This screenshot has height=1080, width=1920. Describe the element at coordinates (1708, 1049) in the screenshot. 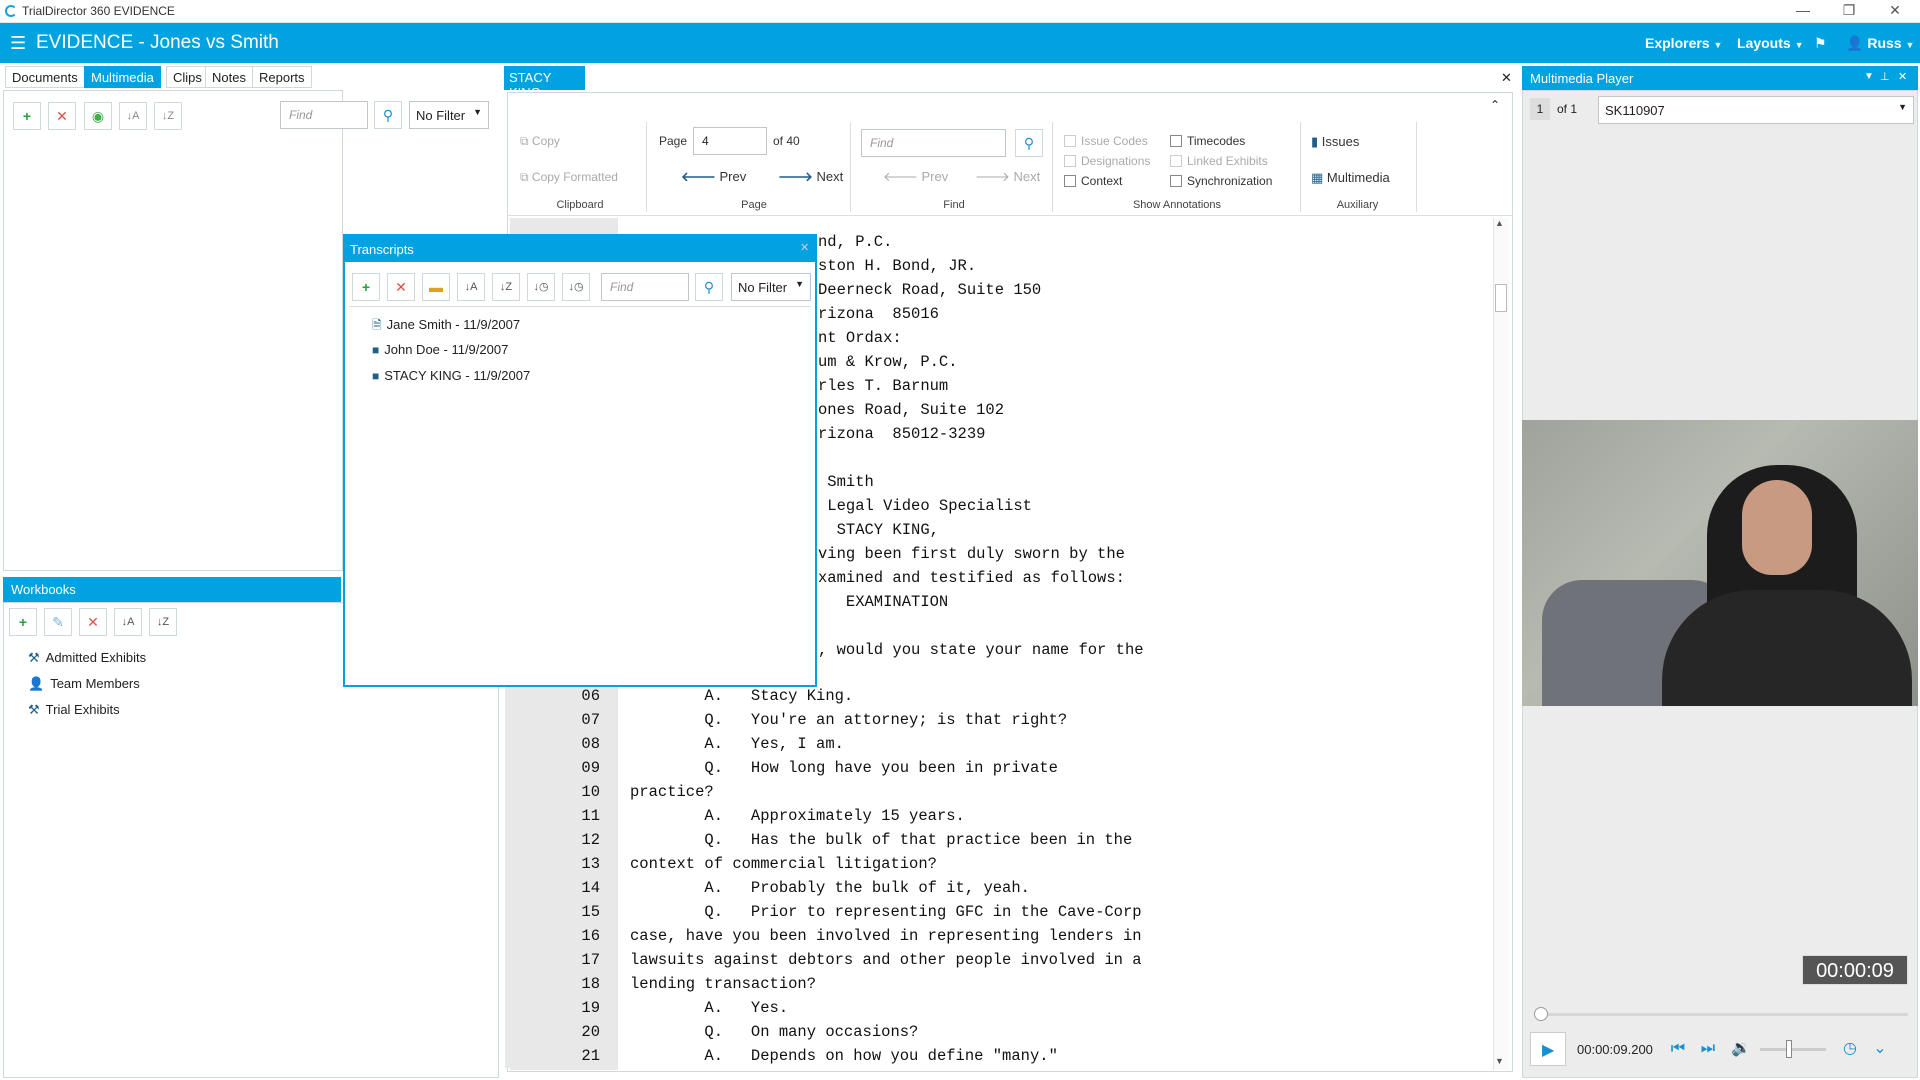

I see `skip-forward-icon: ⏭` at that location.